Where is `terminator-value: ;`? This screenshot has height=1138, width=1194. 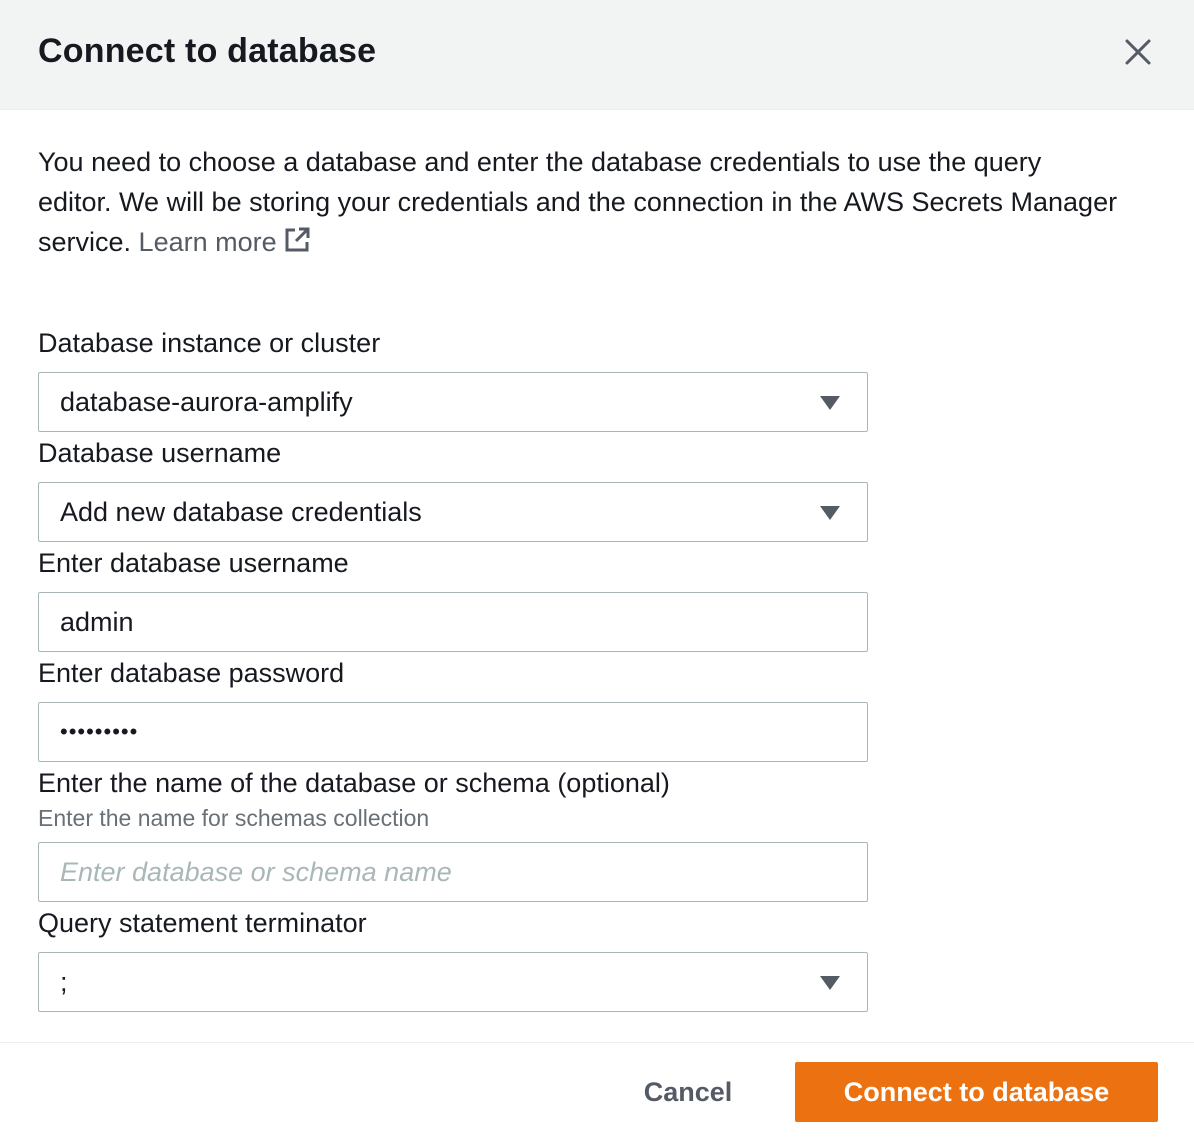
terminator-value: ; is located at coordinates (64, 981).